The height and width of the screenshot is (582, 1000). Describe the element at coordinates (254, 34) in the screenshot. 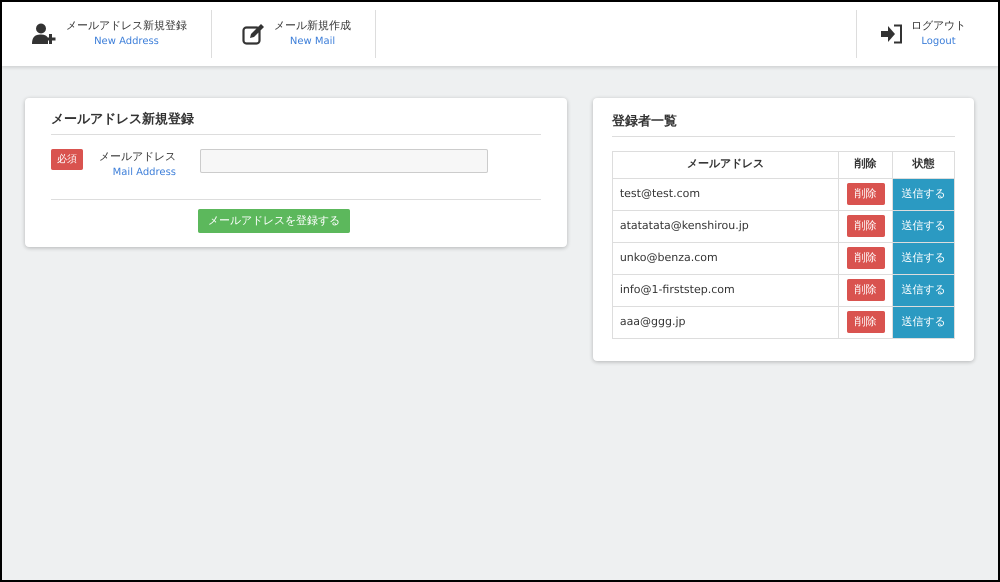

I see `edit-icon` at that location.